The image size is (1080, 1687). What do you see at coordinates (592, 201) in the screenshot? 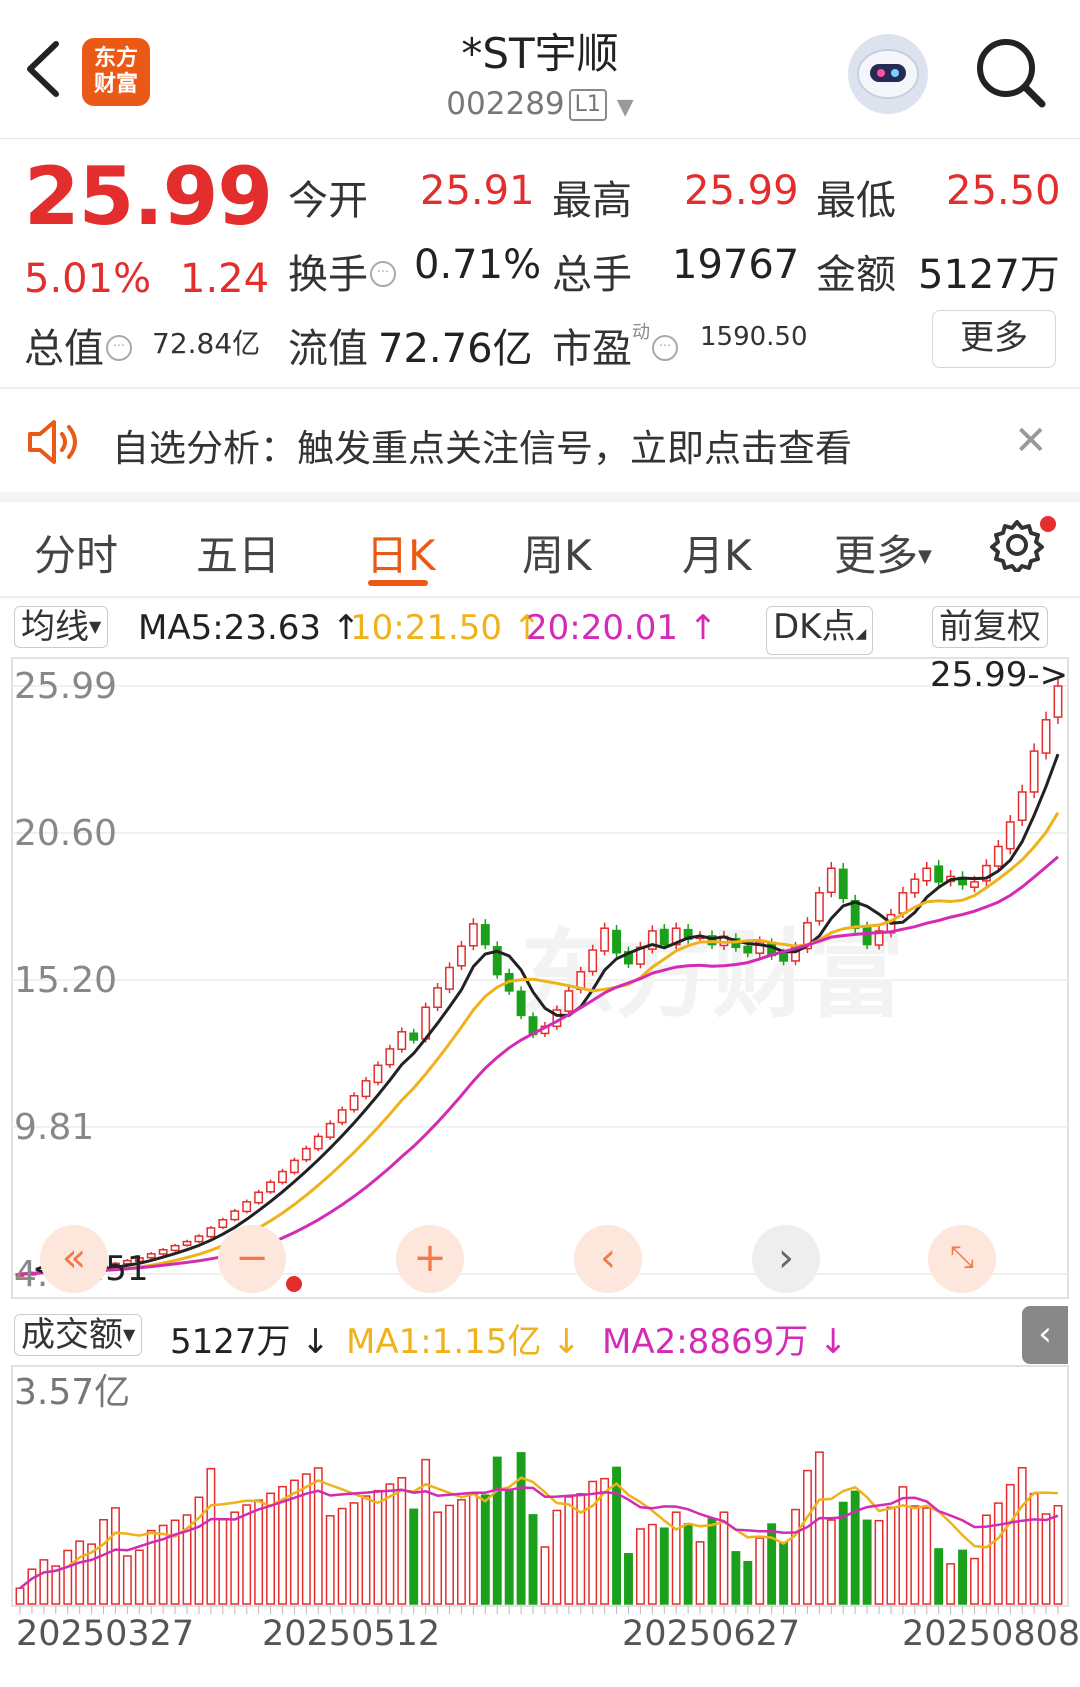
I see `high-label: 最高` at bounding box center [592, 201].